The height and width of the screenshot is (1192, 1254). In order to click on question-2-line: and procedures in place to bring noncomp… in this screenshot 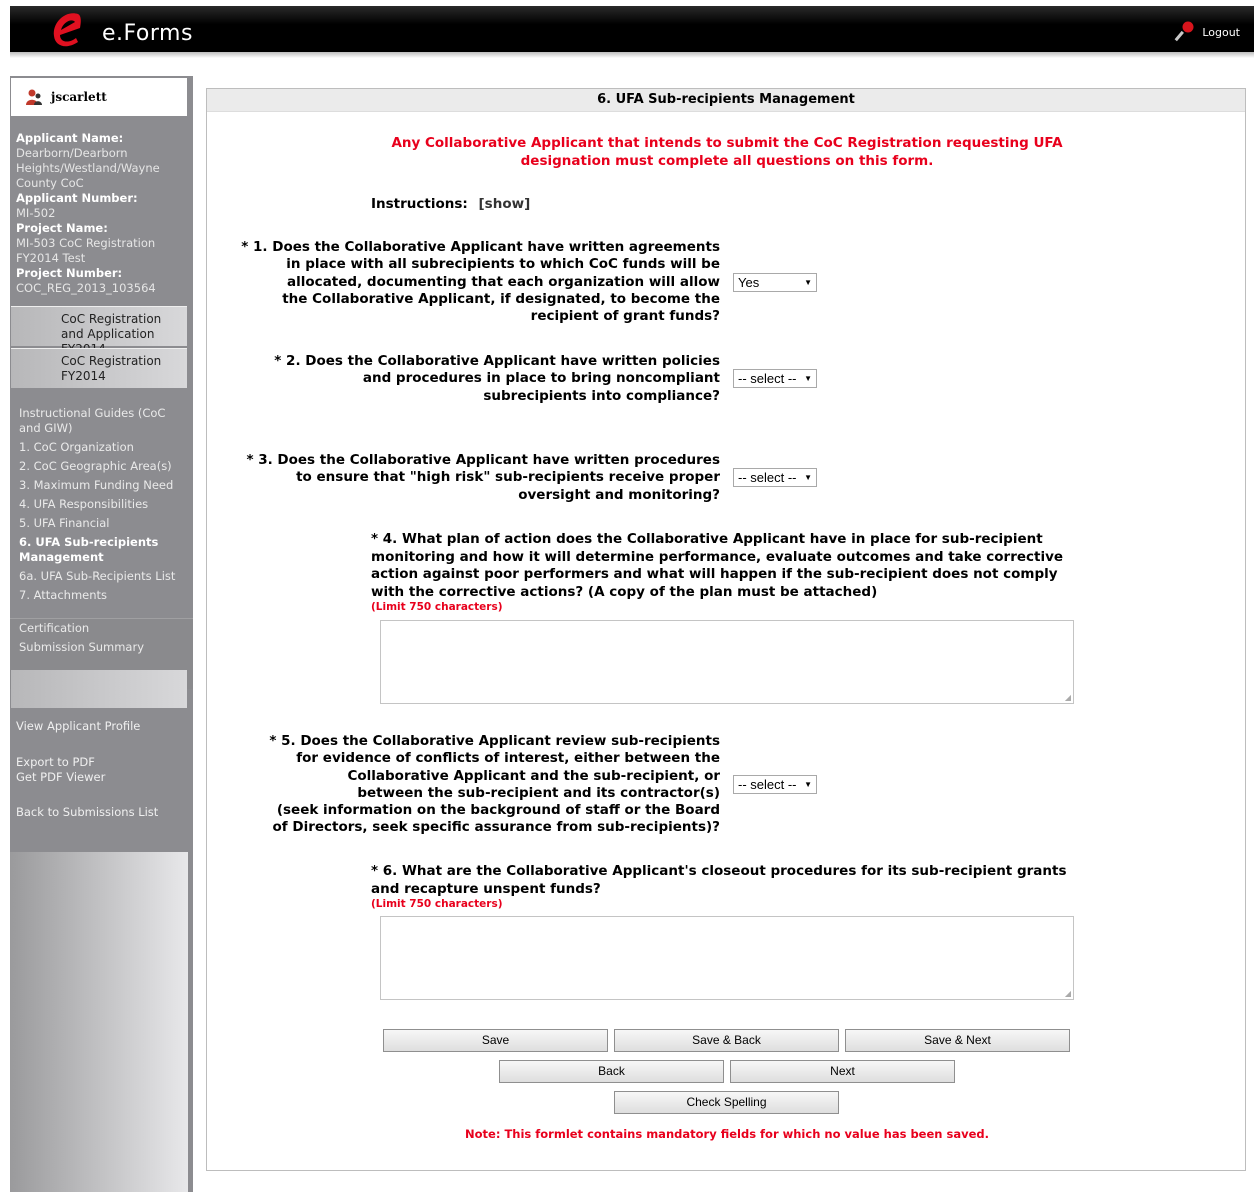, I will do `click(541, 378)`.